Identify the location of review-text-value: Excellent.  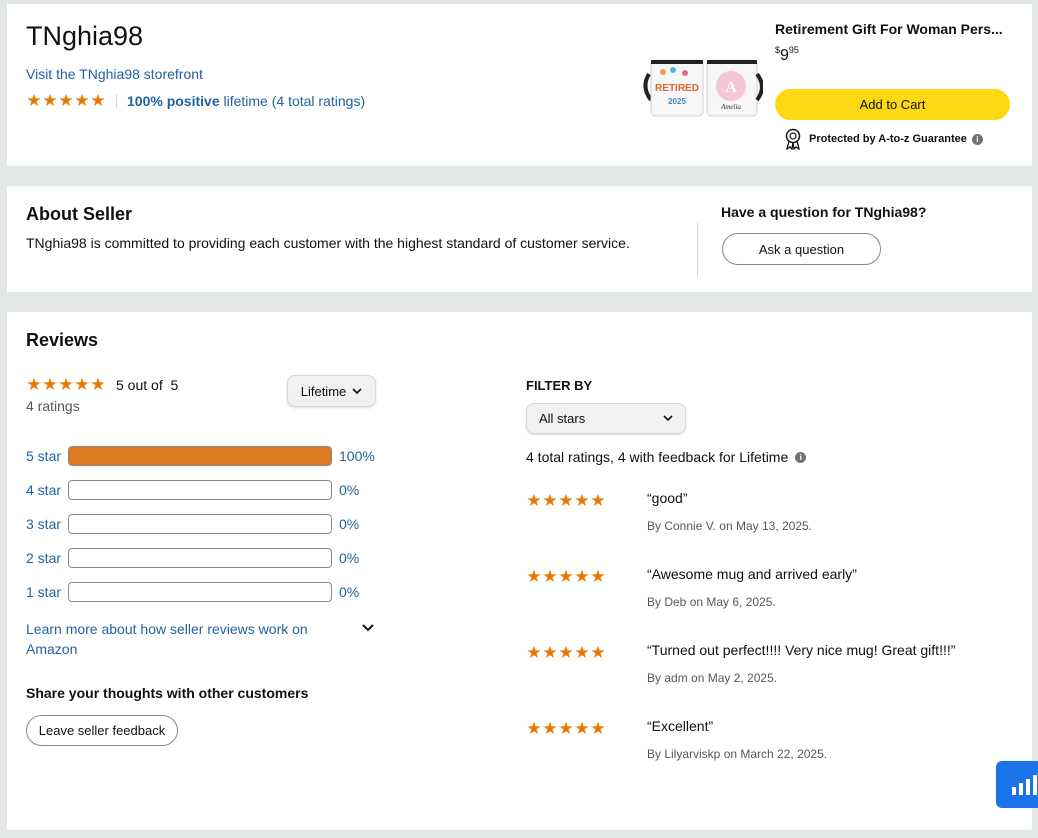
(680, 726).